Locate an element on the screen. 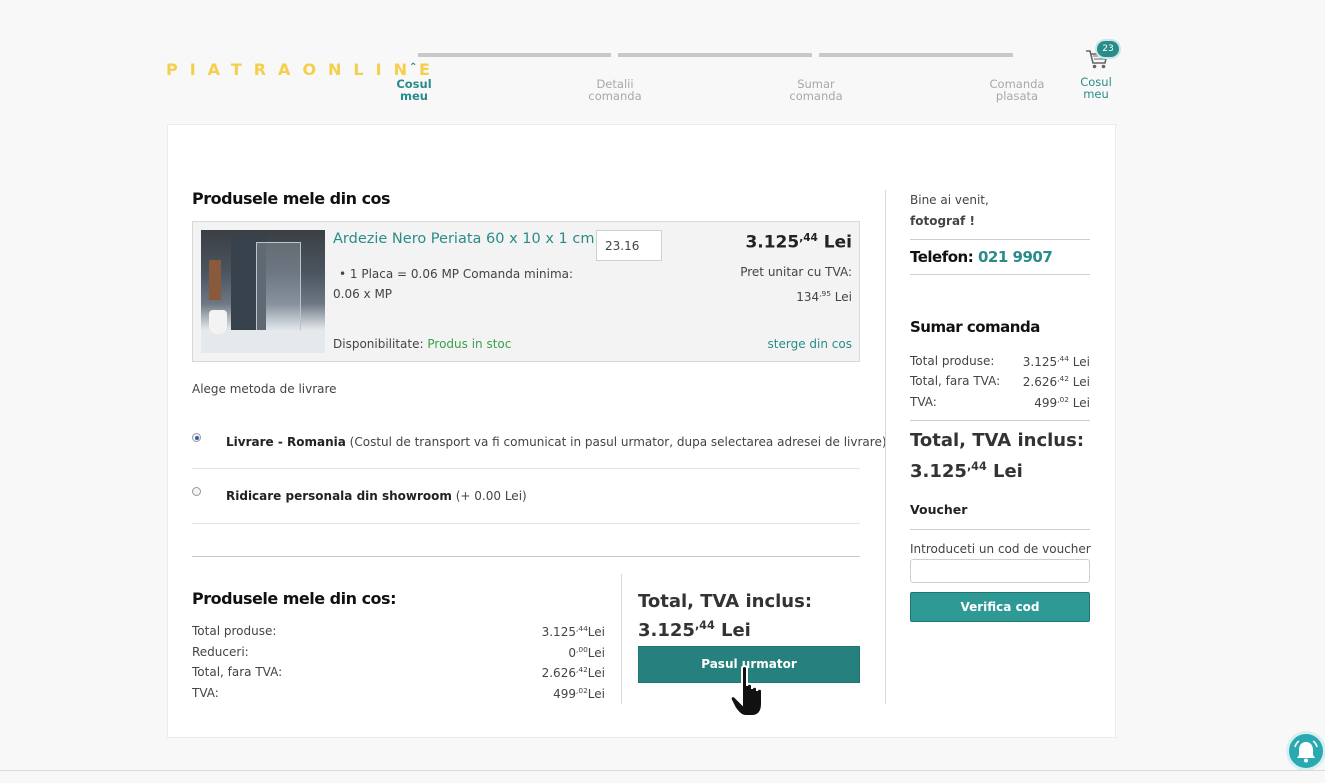 The image size is (1325, 783). unit-price-currency: Lei is located at coordinates (843, 297).